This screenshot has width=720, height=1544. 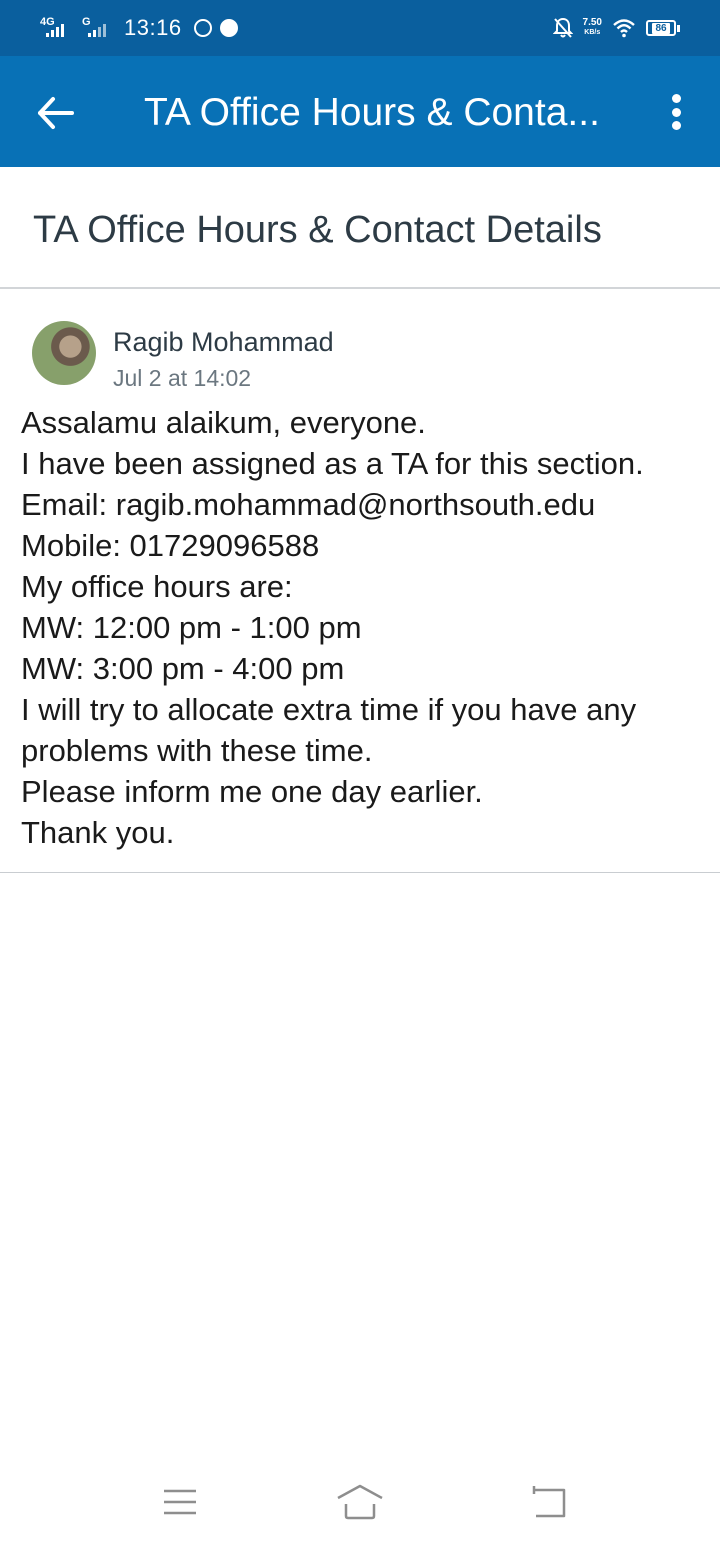 What do you see at coordinates (183, 668) in the screenshot?
I see `message-line: MW: 3:00 pm - 4:00 pm` at bounding box center [183, 668].